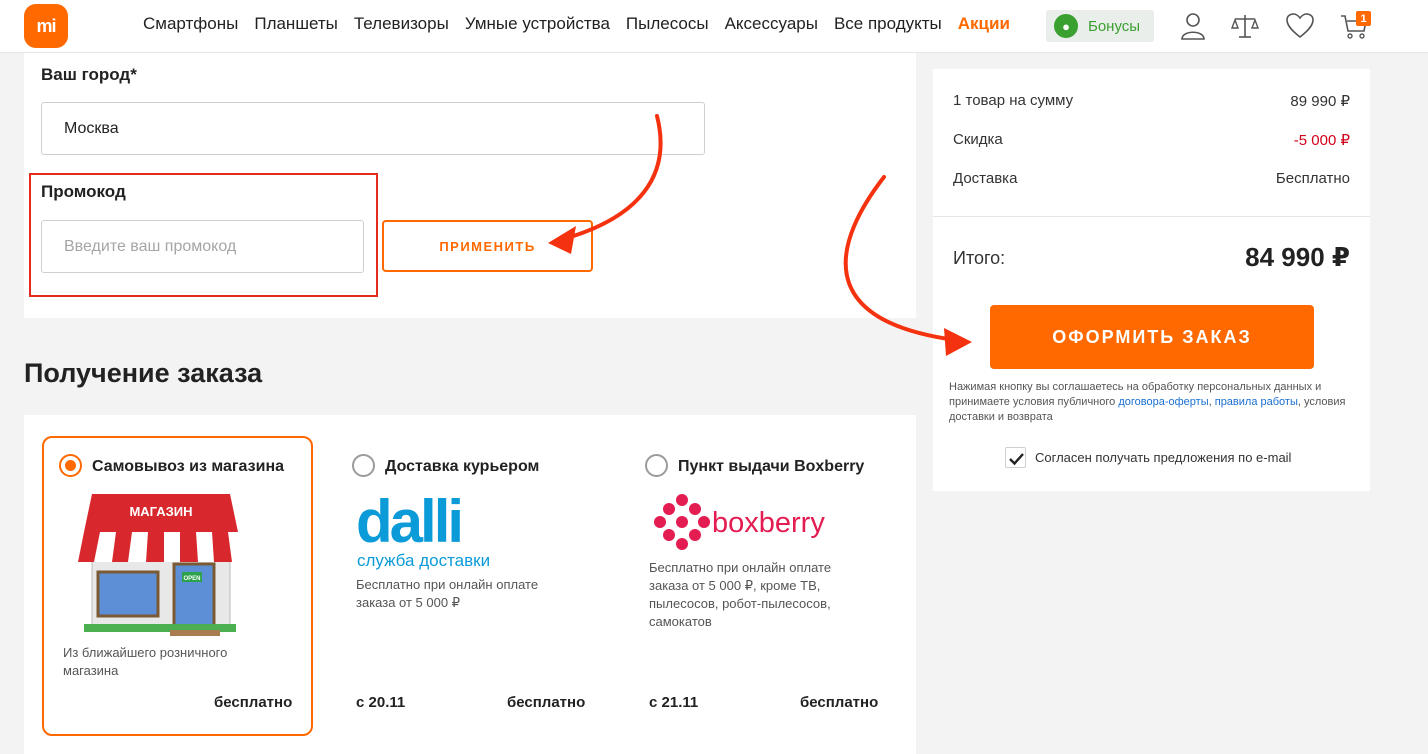 The image size is (1428, 754). I want to click on cart-count-badge: 1, so click(1363, 18).